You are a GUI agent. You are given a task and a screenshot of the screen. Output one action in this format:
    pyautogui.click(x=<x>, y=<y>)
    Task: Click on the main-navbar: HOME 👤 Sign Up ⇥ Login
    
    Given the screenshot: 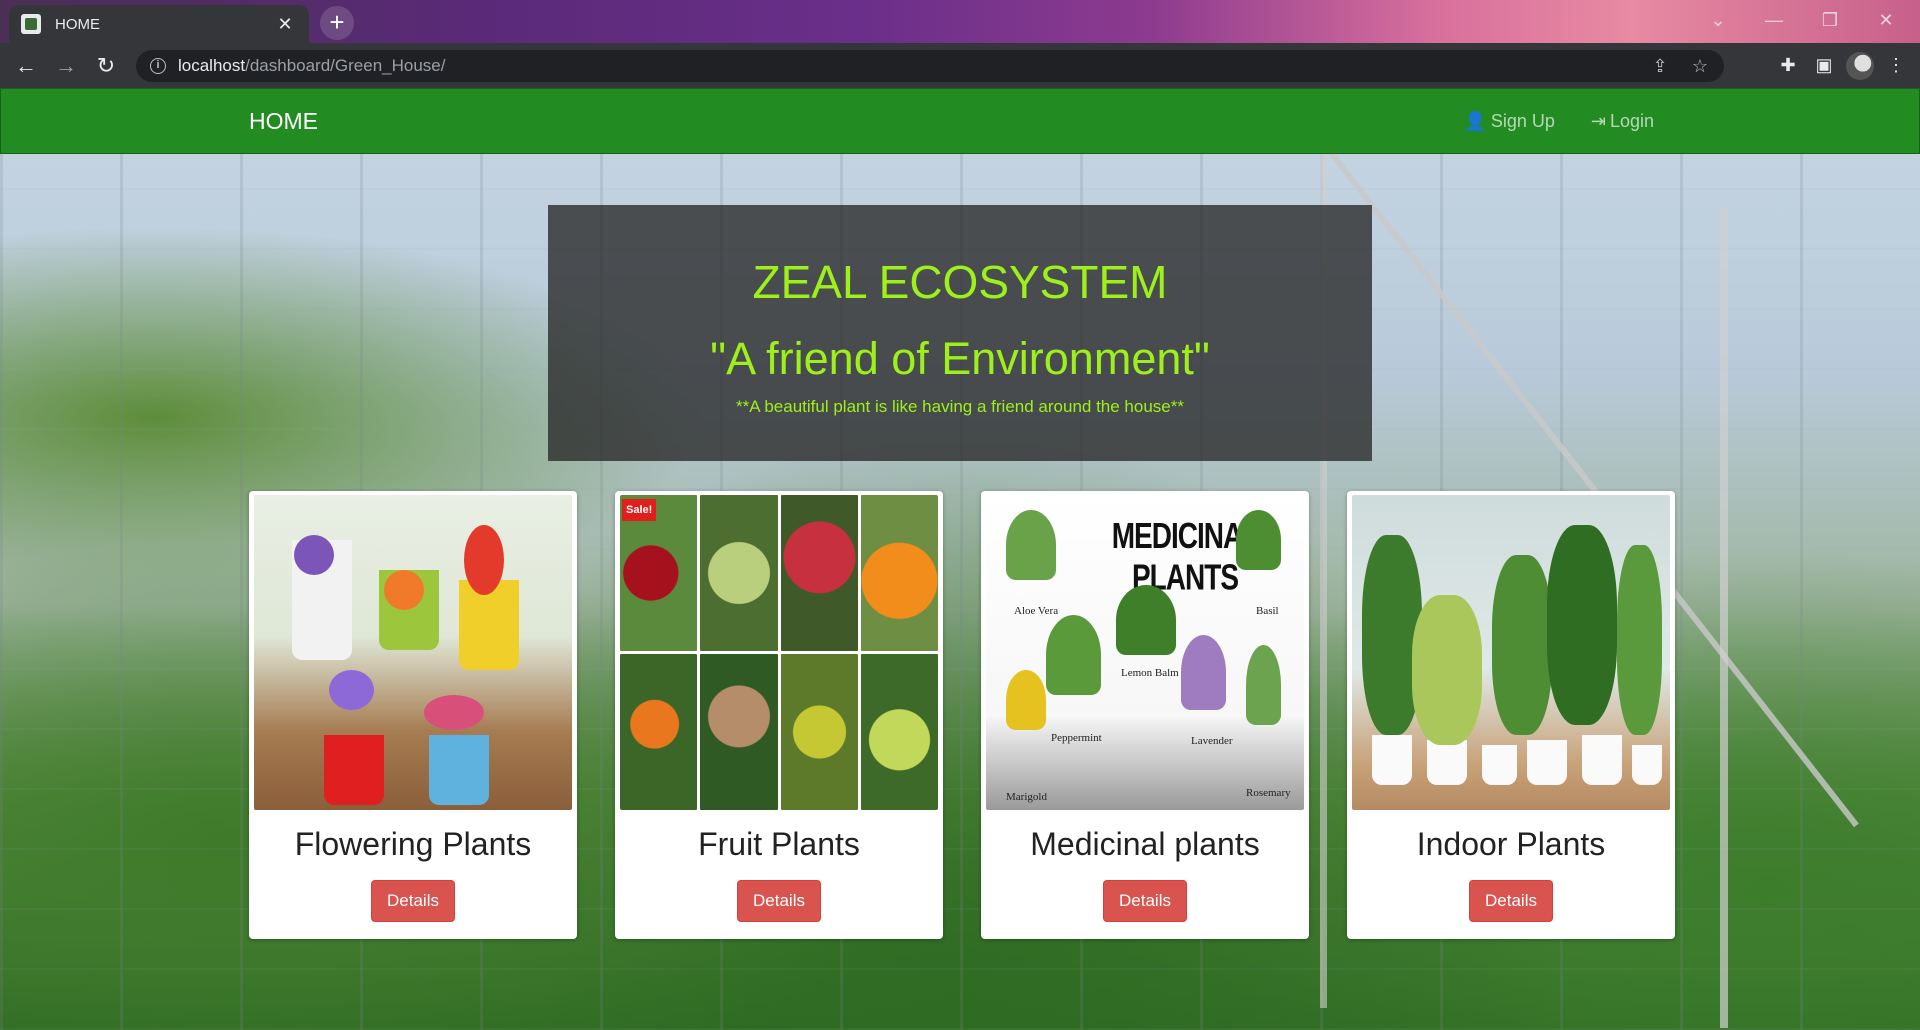 What is the action you would take?
    pyautogui.click(x=960, y=121)
    